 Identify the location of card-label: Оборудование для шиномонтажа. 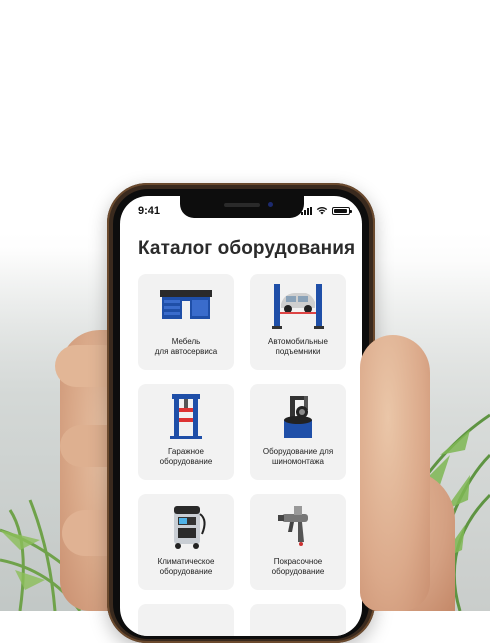
(298, 456).